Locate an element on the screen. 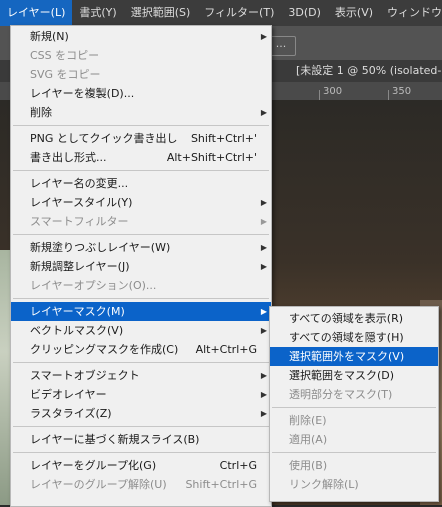 This screenshot has width=442, height=507. mask-submenu-item: すべての領域を隠す(H) is located at coordinates (354, 337).